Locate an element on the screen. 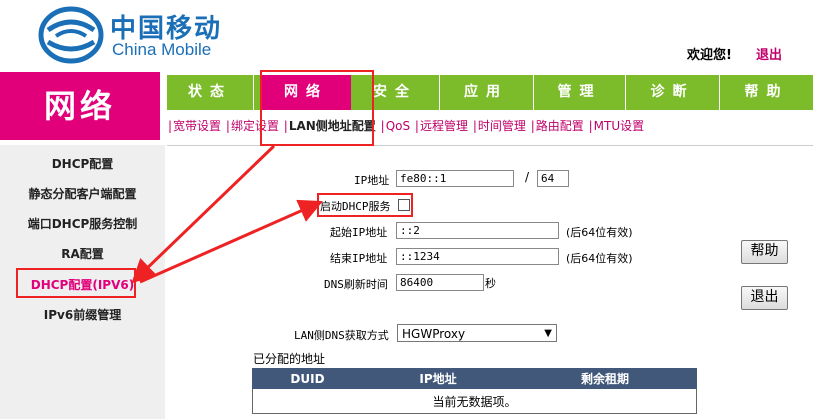 The image size is (813, 419). column-ip-address: IP地址 is located at coordinates (438, 378).